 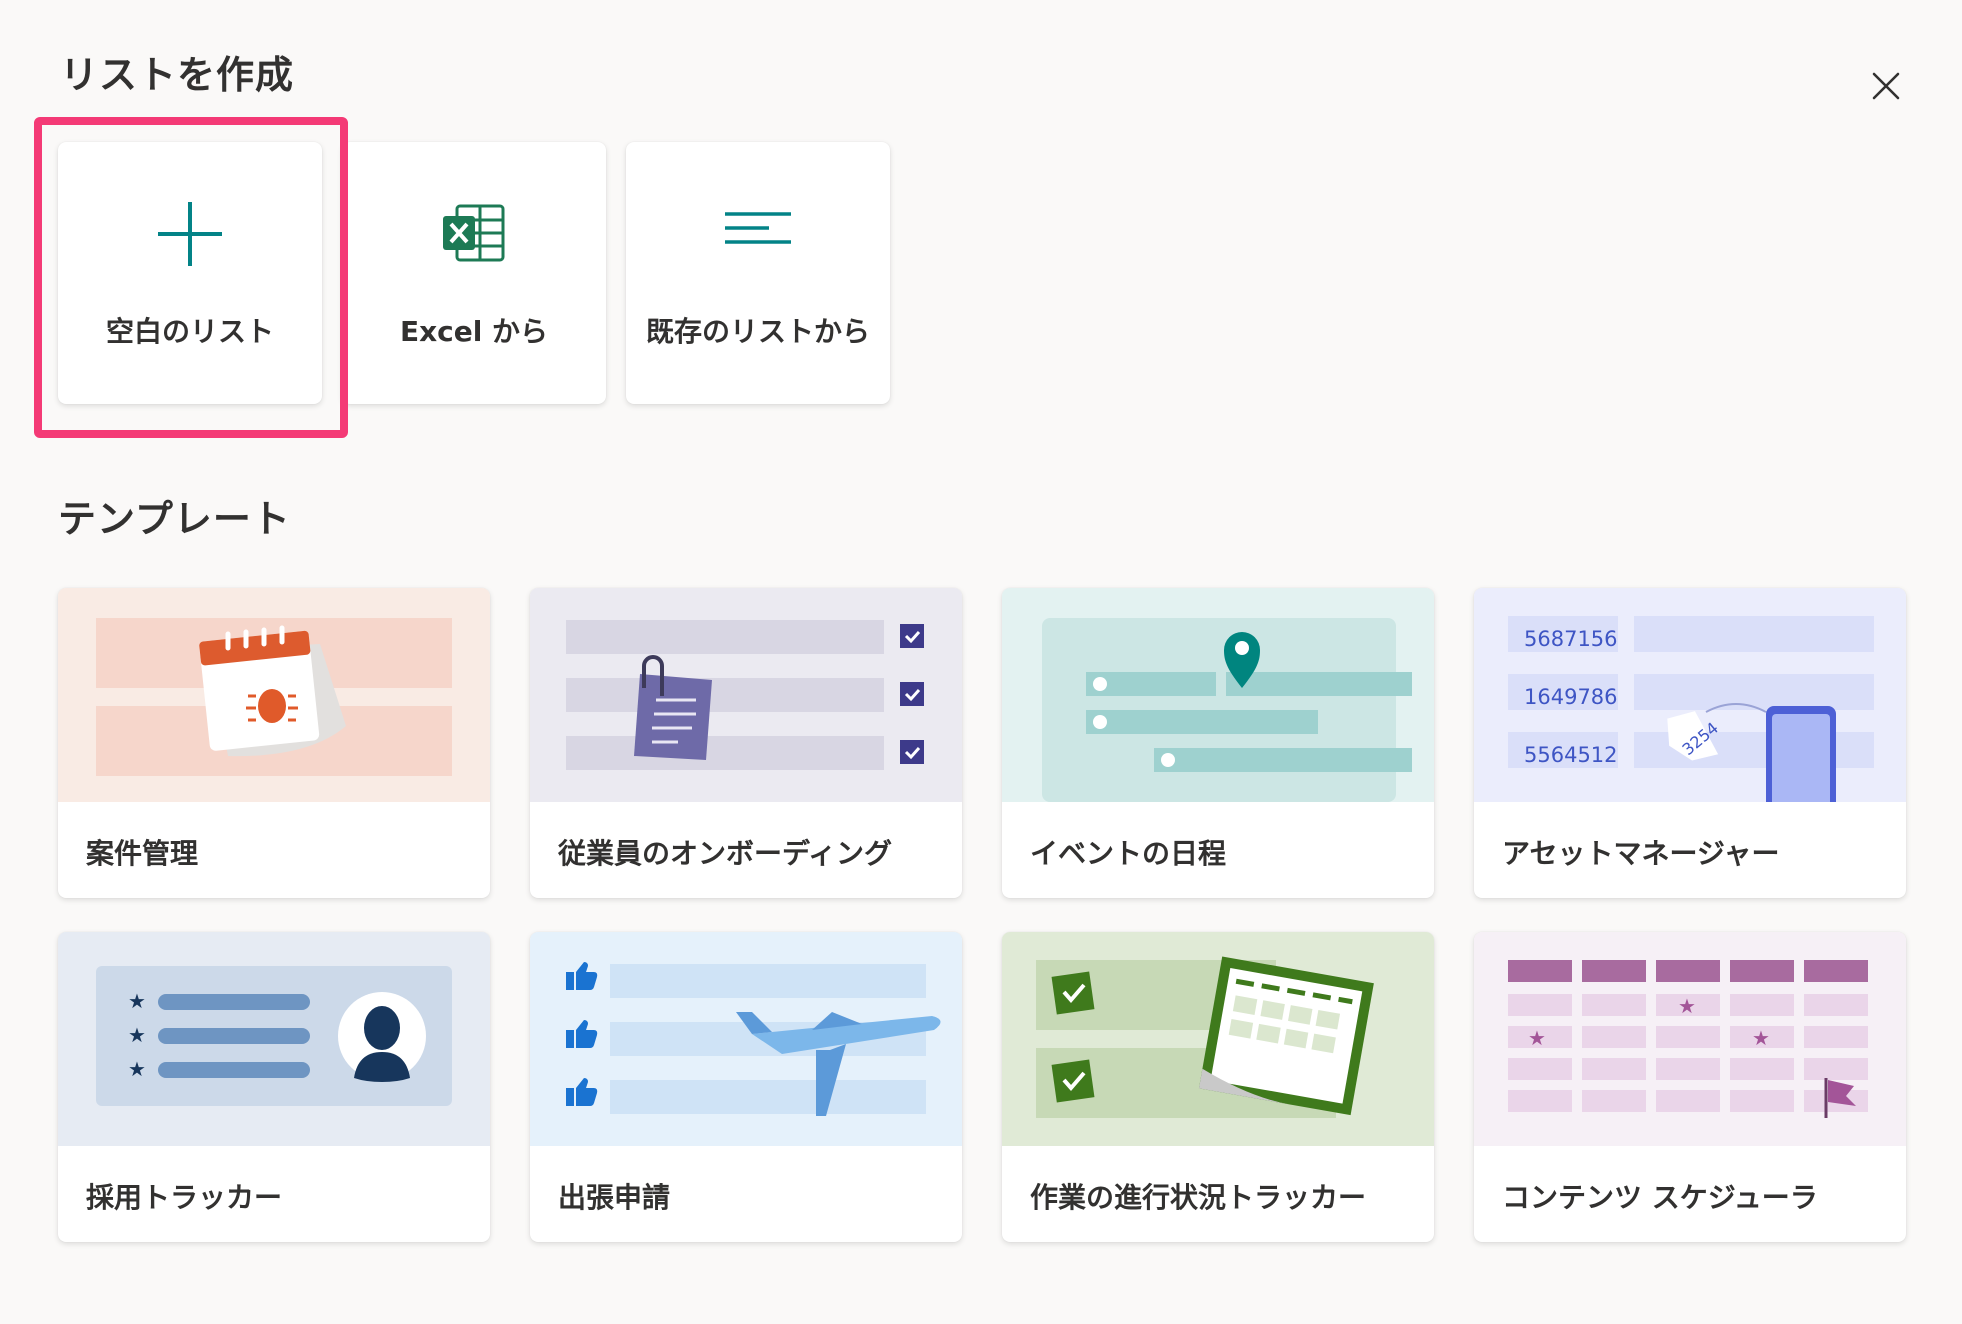 I want to click on template-label: 採用トラッカー, so click(x=184, y=1197).